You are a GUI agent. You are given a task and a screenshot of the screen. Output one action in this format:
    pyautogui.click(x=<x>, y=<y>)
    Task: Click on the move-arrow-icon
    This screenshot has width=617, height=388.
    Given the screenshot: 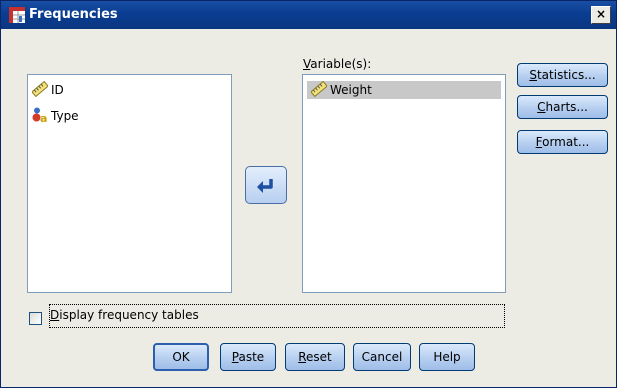 What is the action you would take?
    pyautogui.click(x=265, y=186)
    